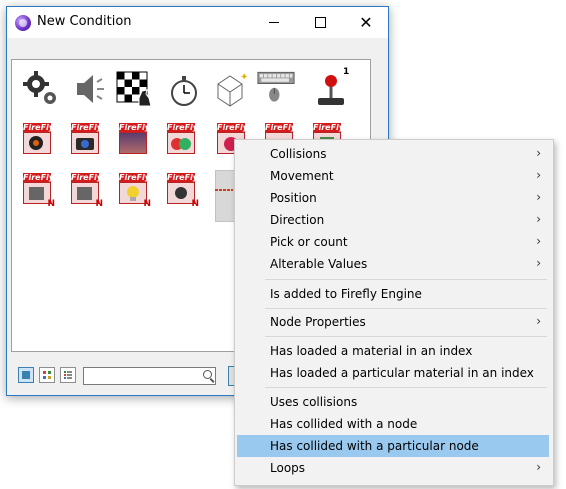 This screenshot has height=489, width=566. Describe the element at coordinates (231, 89) in the screenshot. I see `cube-wand-icon: ✦` at that location.